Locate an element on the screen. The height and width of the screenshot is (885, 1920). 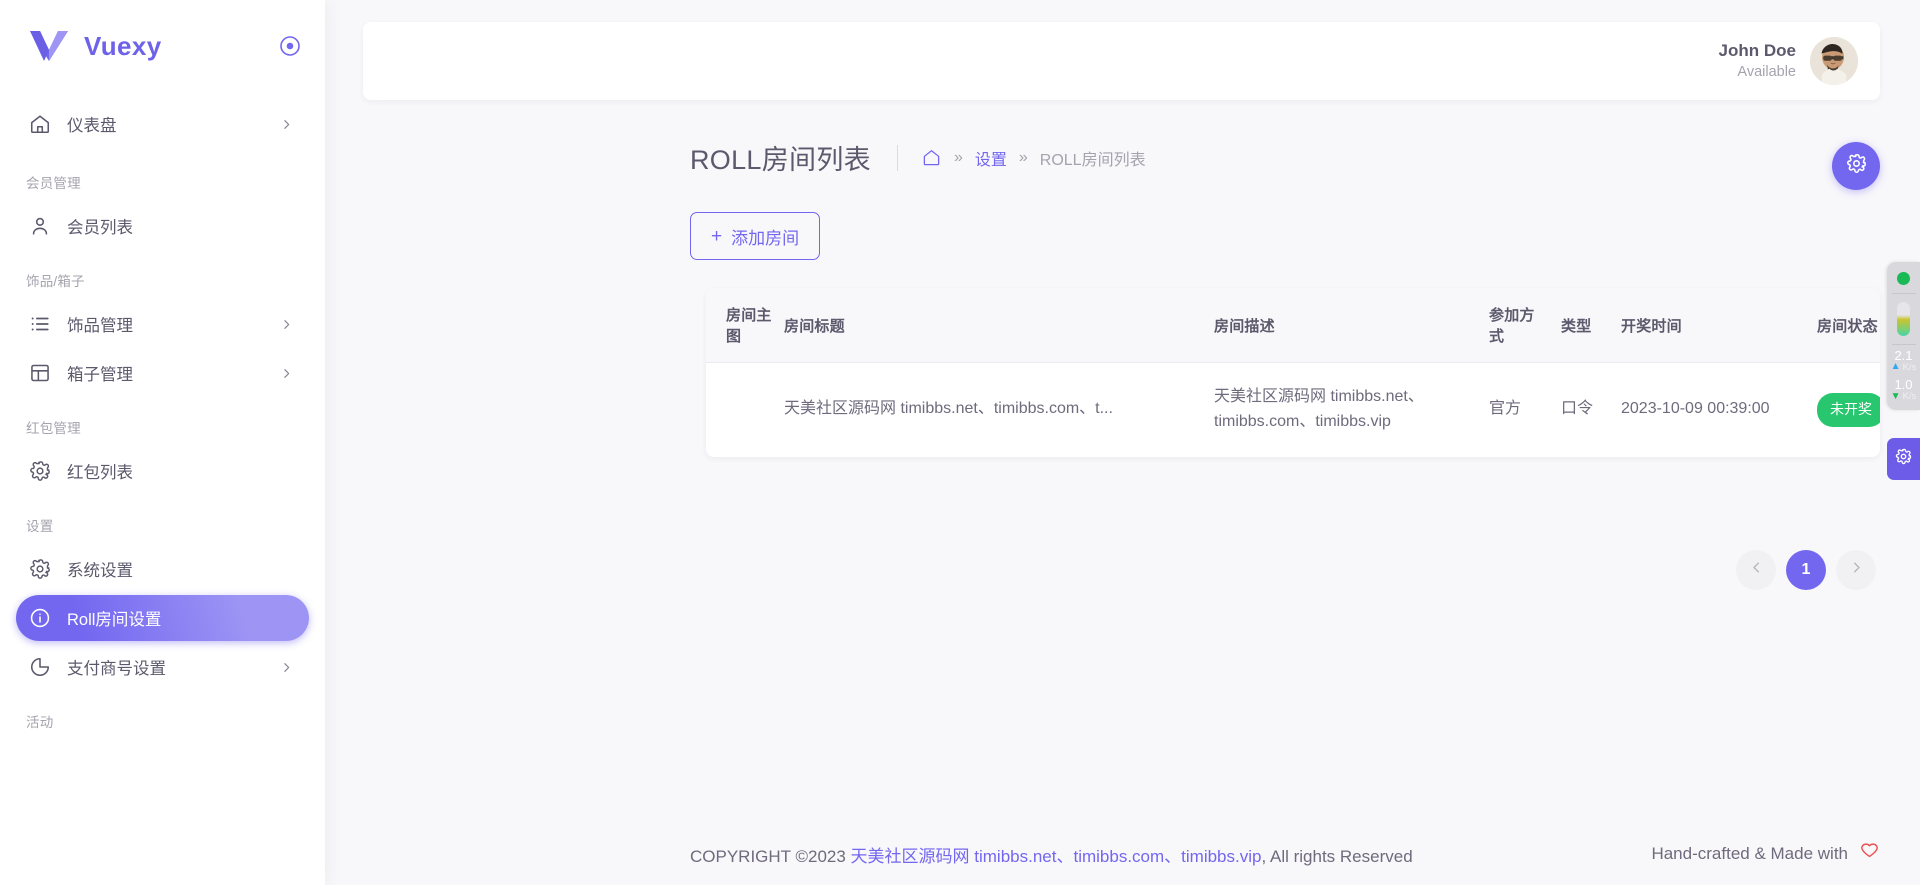
sidebar-item-label: 饰品管理 is located at coordinates (100, 326).